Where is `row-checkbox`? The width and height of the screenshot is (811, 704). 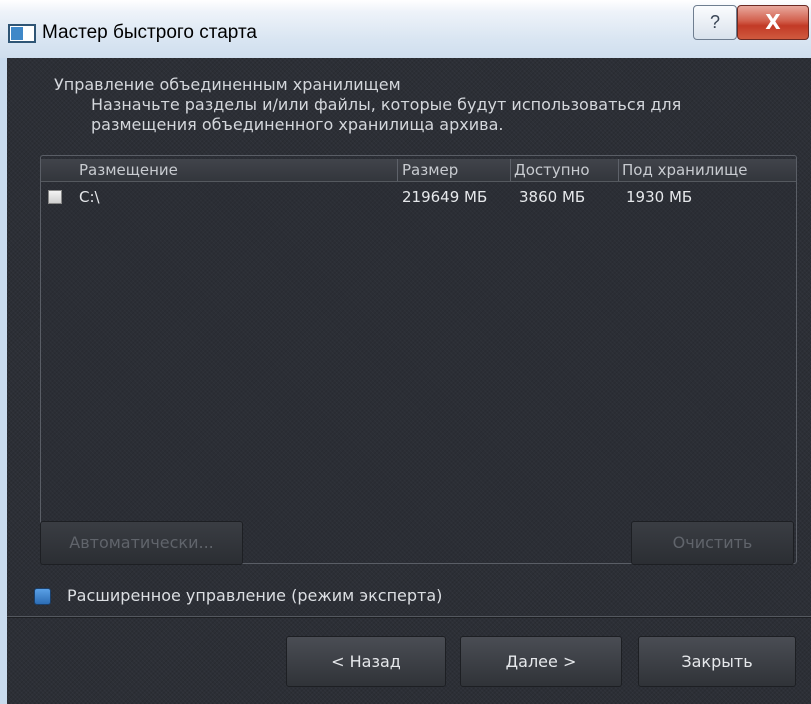 row-checkbox is located at coordinates (55, 197).